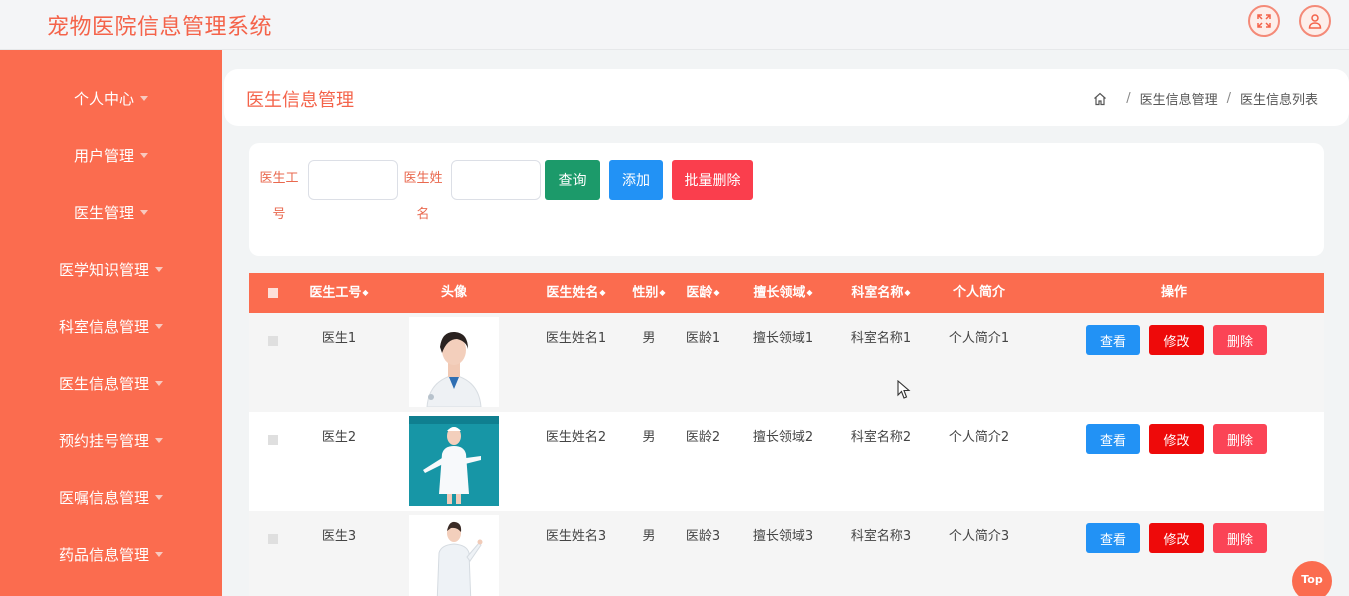 The height and width of the screenshot is (596, 1349). What do you see at coordinates (978, 292) in the screenshot?
I see `column-header-intro: 个人简介` at bounding box center [978, 292].